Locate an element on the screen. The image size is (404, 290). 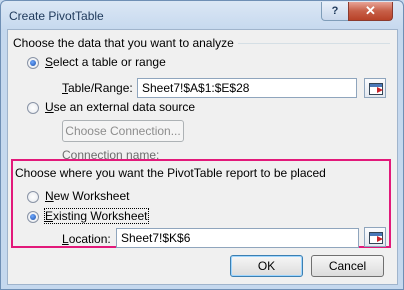
external-source-radio is located at coordinates (33, 108).